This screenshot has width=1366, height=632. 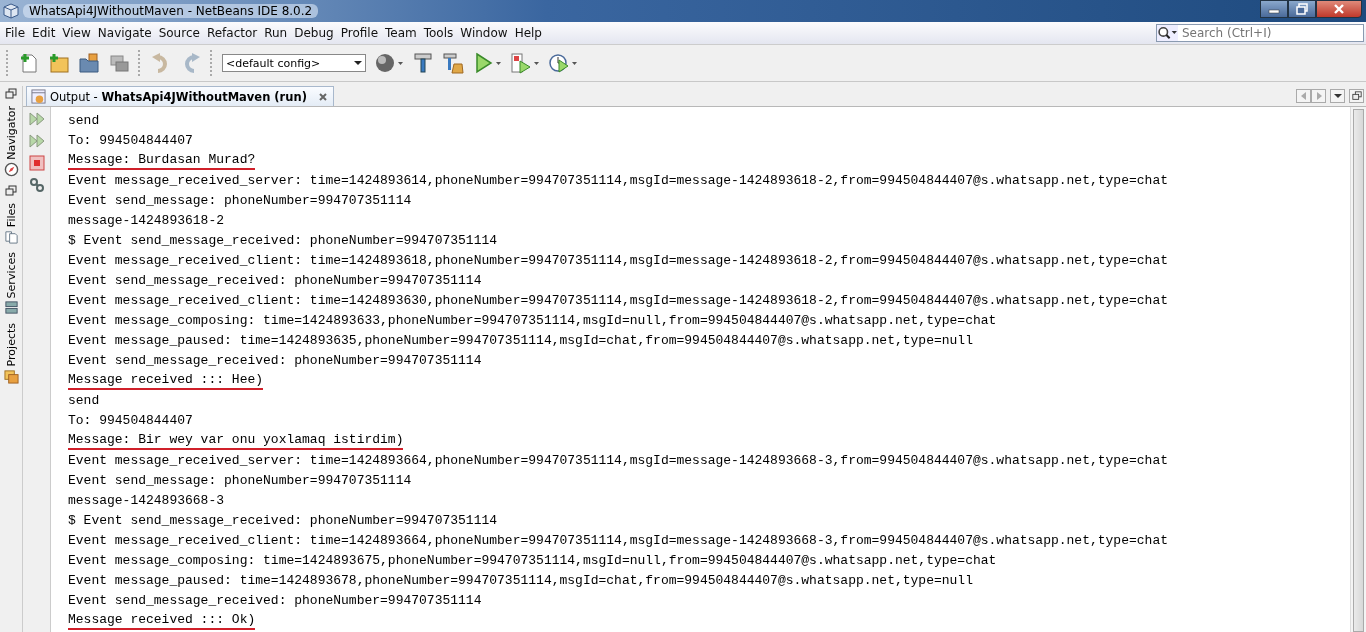 I want to click on menu-item: Refactor, so click(x=232, y=33).